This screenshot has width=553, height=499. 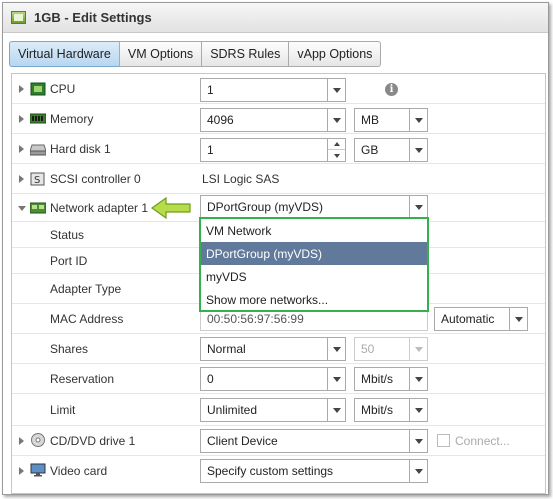 What do you see at coordinates (370, 120) in the screenshot?
I see `memory-unit: MB` at bounding box center [370, 120].